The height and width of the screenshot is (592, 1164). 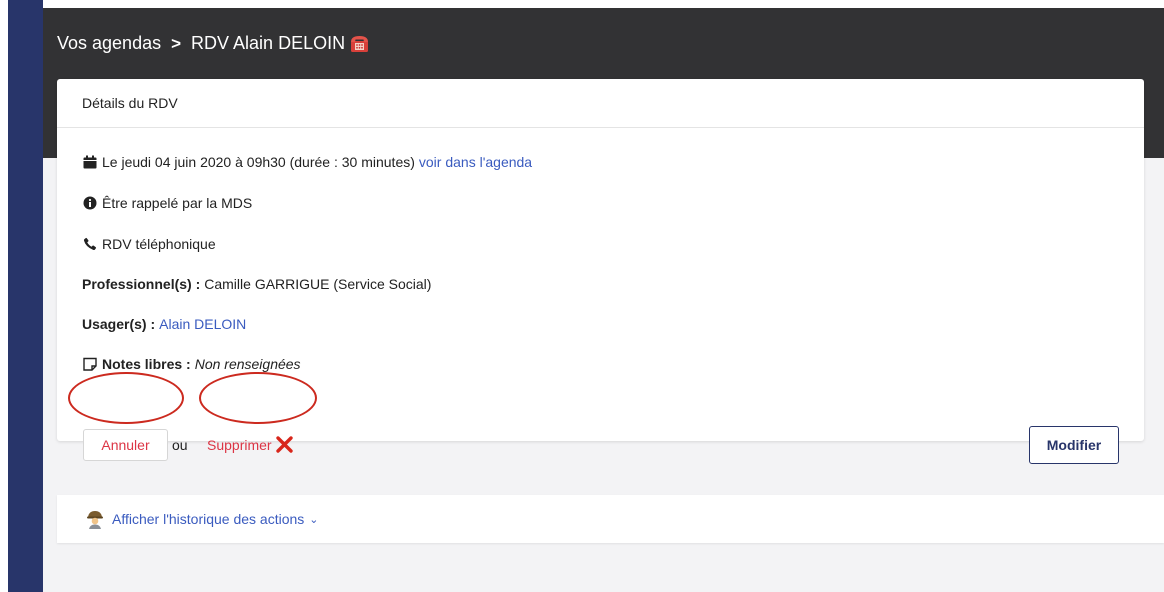 What do you see at coordinates (25, 296) in the screenshot?
I see `sidebar` at bounding box center [25, 296].